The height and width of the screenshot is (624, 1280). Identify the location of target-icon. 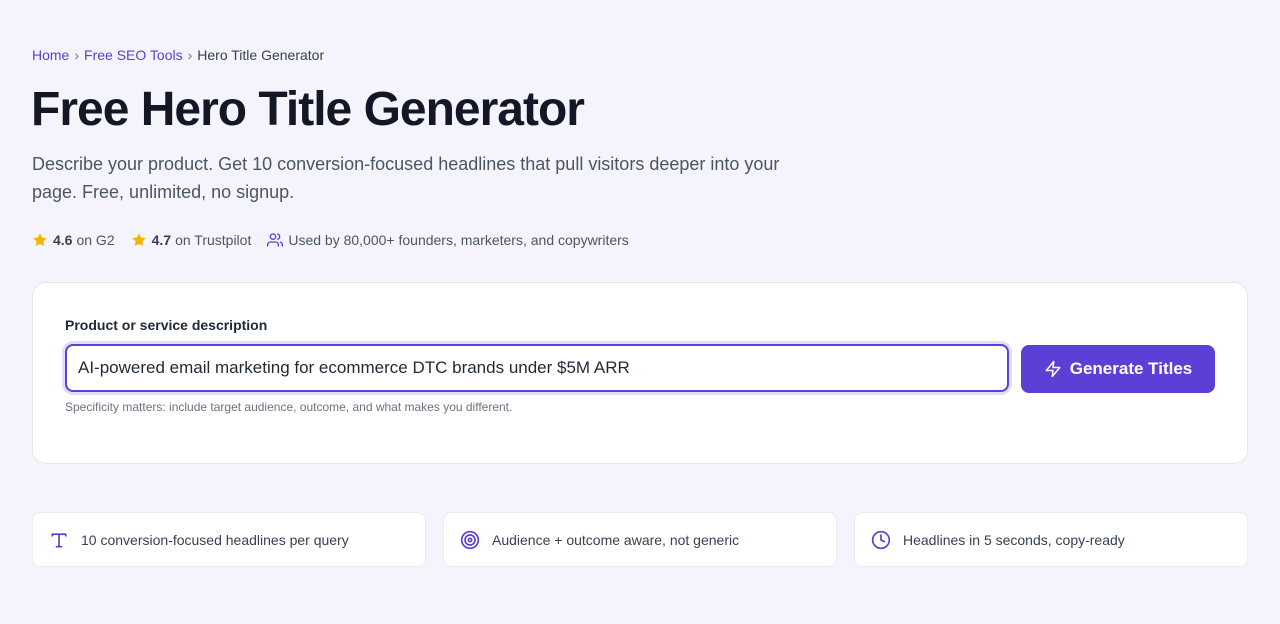
(470, 539).